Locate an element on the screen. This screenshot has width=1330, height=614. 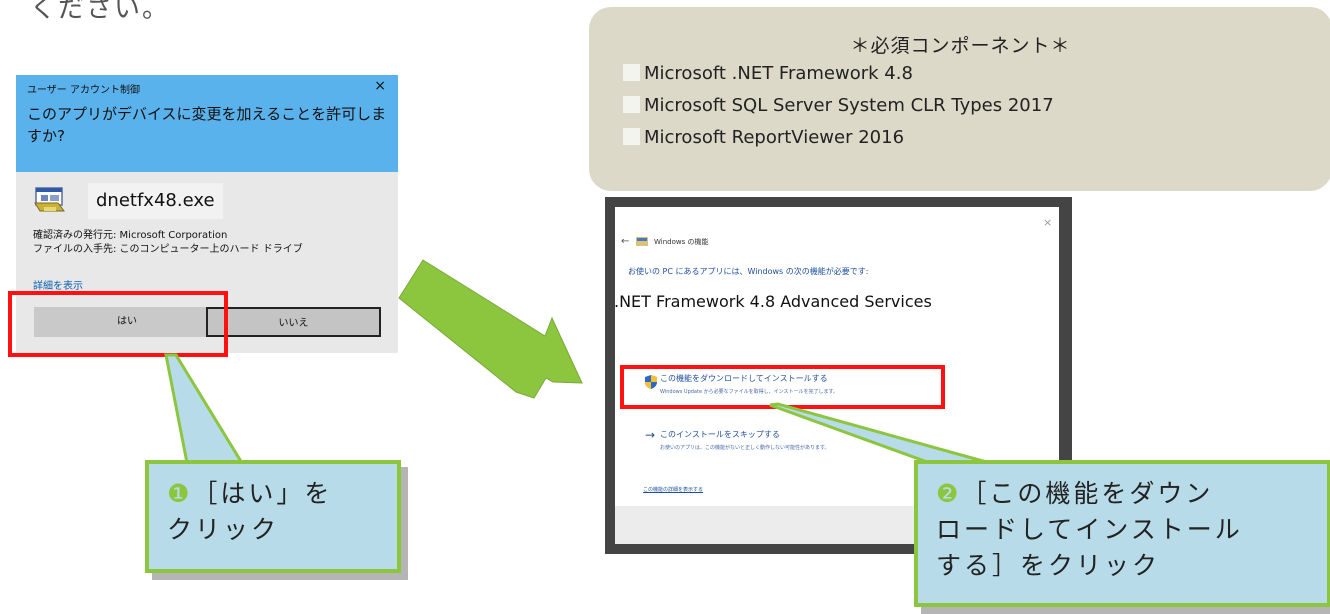
step-number-2: ❷ is located at coordinates (949, 493).